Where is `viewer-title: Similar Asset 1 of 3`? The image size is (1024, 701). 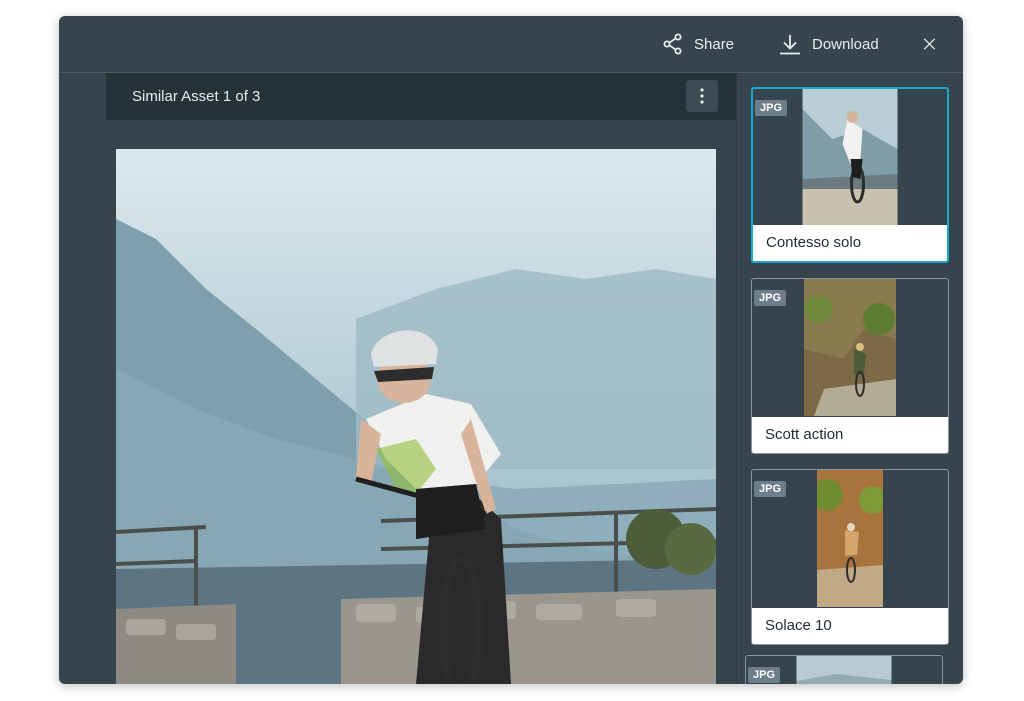 viewer-title: Similar Asset 1 of 3 is located at coordinates (196, 96).